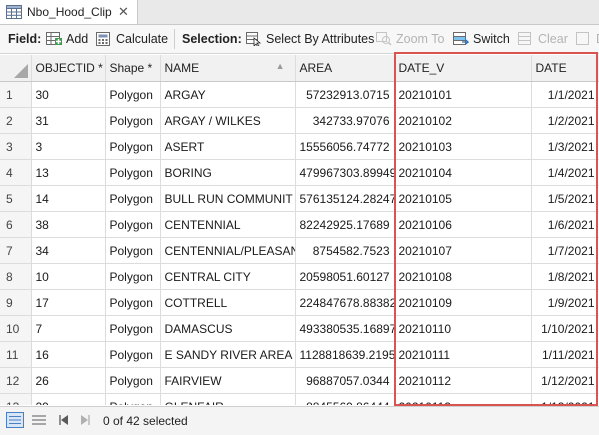 The height and width of the screenshot is (435, 599). Describe the element at coordinates (543, 39) in the screenshot. I see `clear-selection-button: Clear` at that location.